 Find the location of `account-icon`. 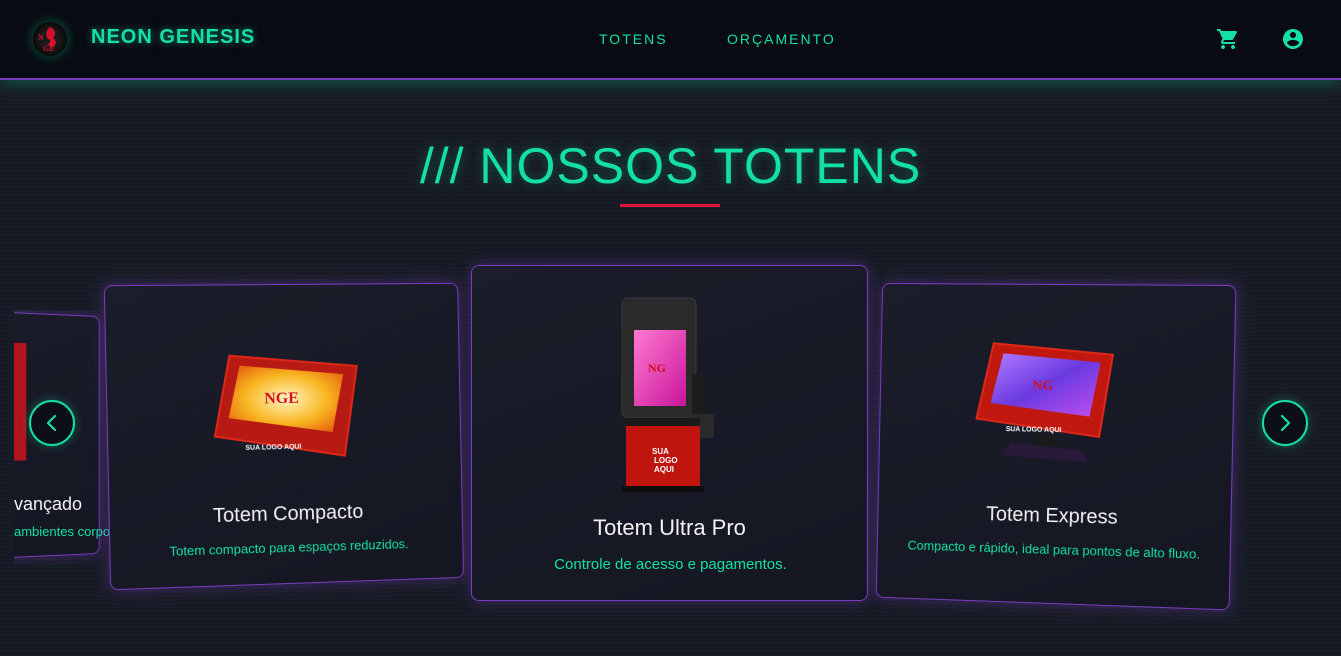

account-icon is located at coordinates (1293, 39).